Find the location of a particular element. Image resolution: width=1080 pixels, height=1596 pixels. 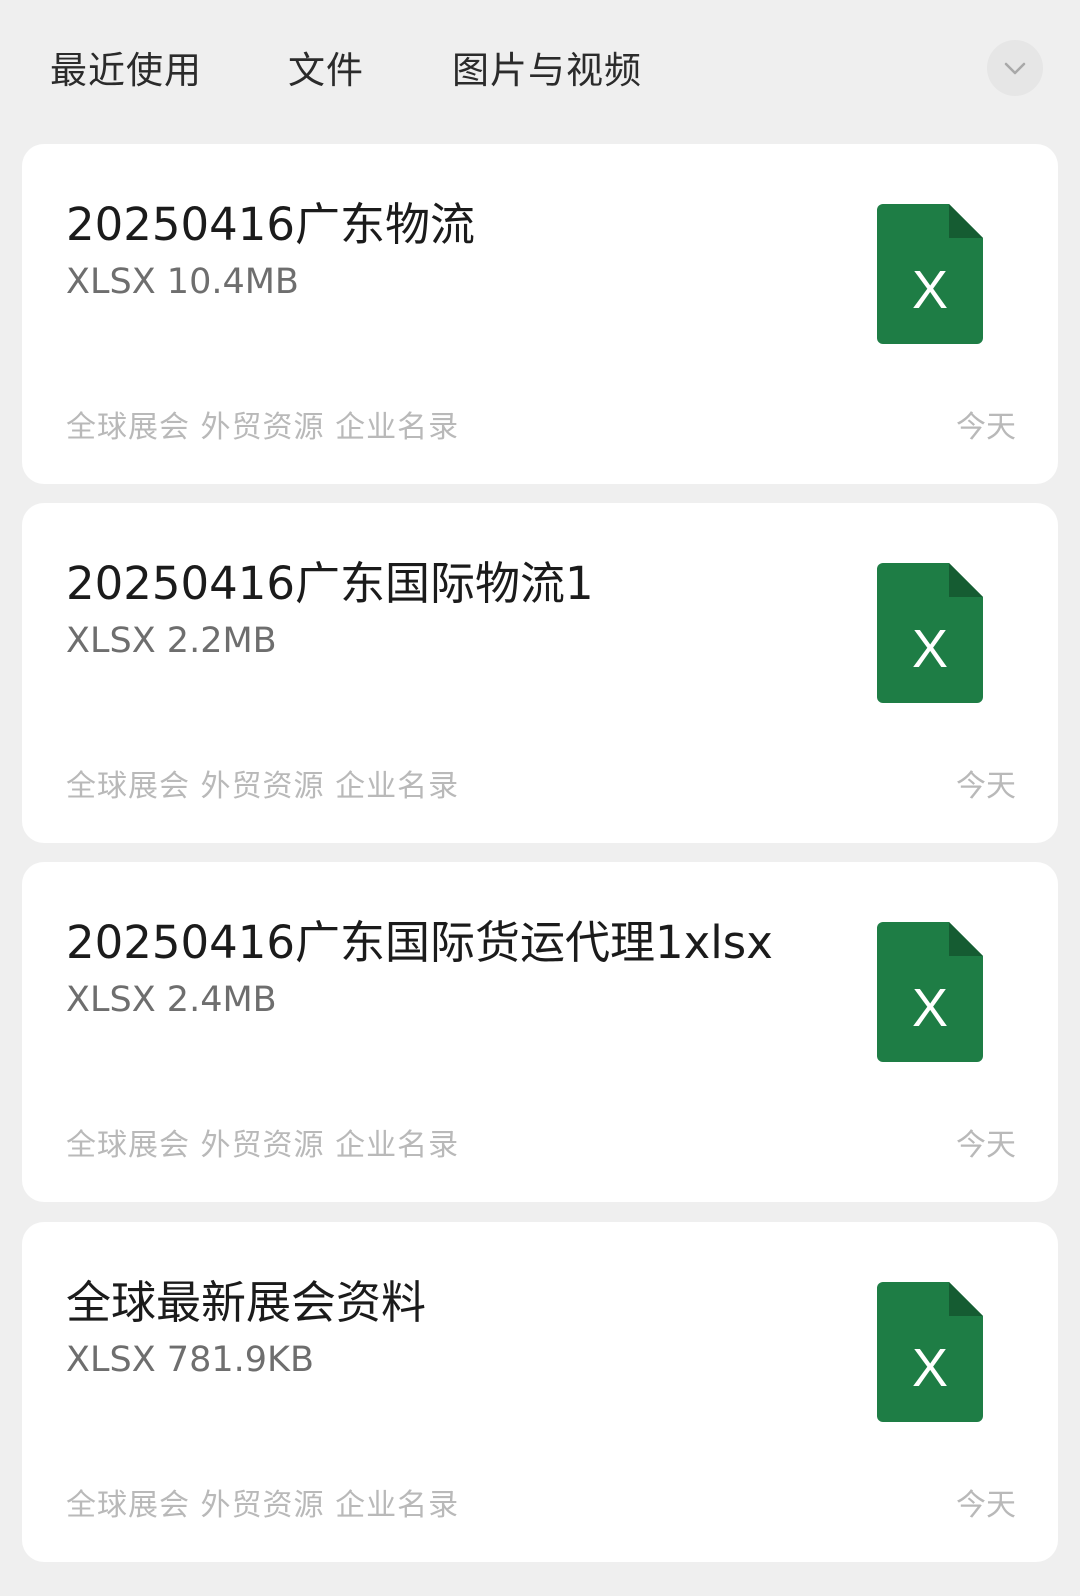

tab-images-videos: 图片与视频 is located at coordinates (547, 67).